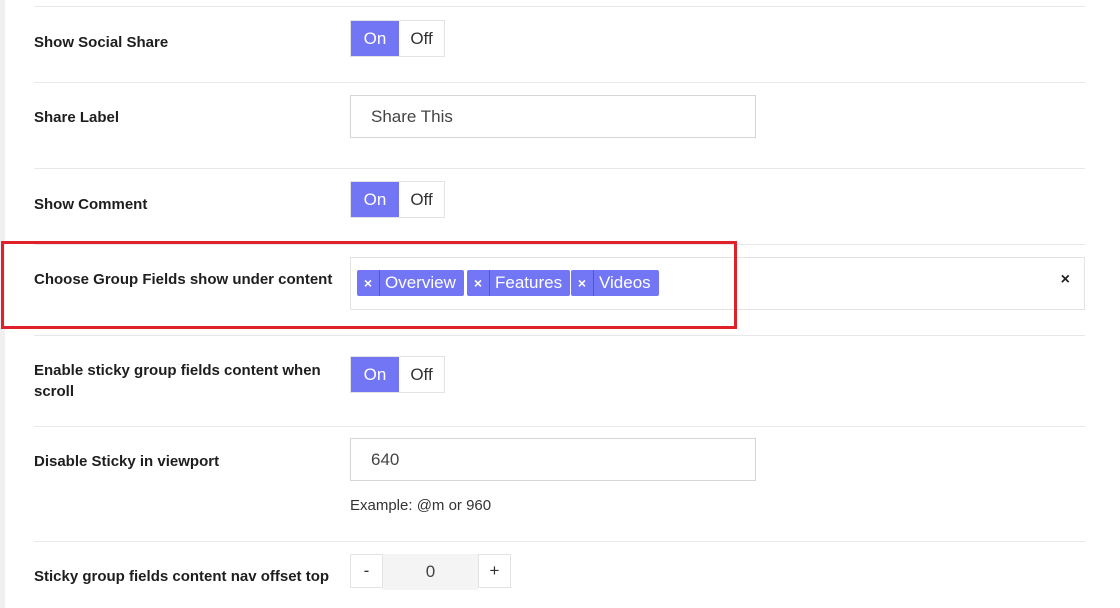  Describe the element at coordinates (101, 42) in the screenshot. I see `show-social-share-label: Show Social Share` at that location.